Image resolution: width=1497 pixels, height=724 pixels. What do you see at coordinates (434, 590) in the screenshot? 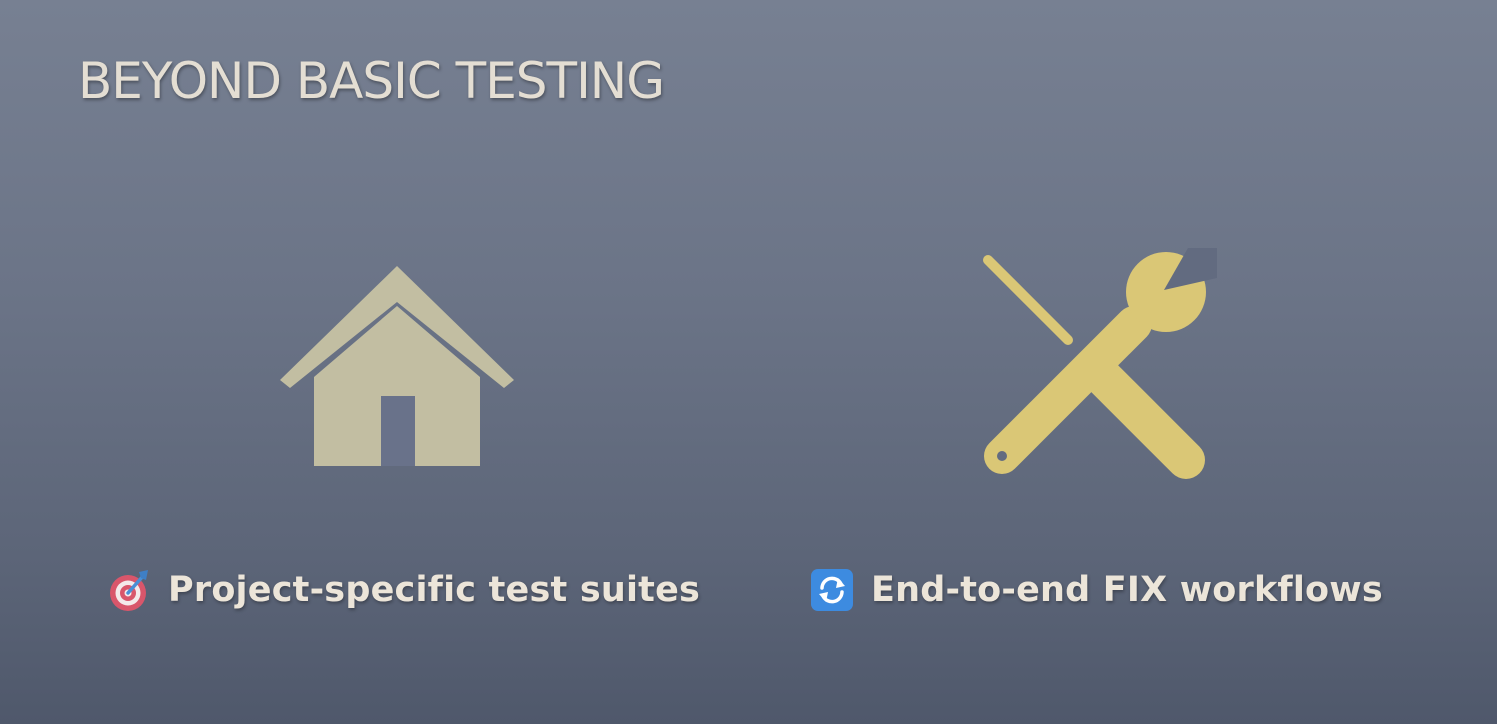
I see `feature-label: Project-specific test suites` at bounding box center [434, 590].